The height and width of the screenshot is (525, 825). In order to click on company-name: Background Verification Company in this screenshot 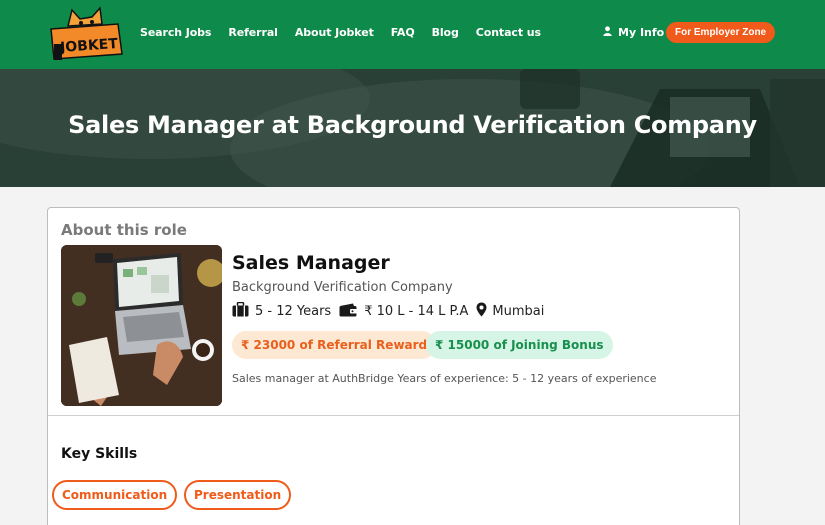, I will do `click(342, 287)`.